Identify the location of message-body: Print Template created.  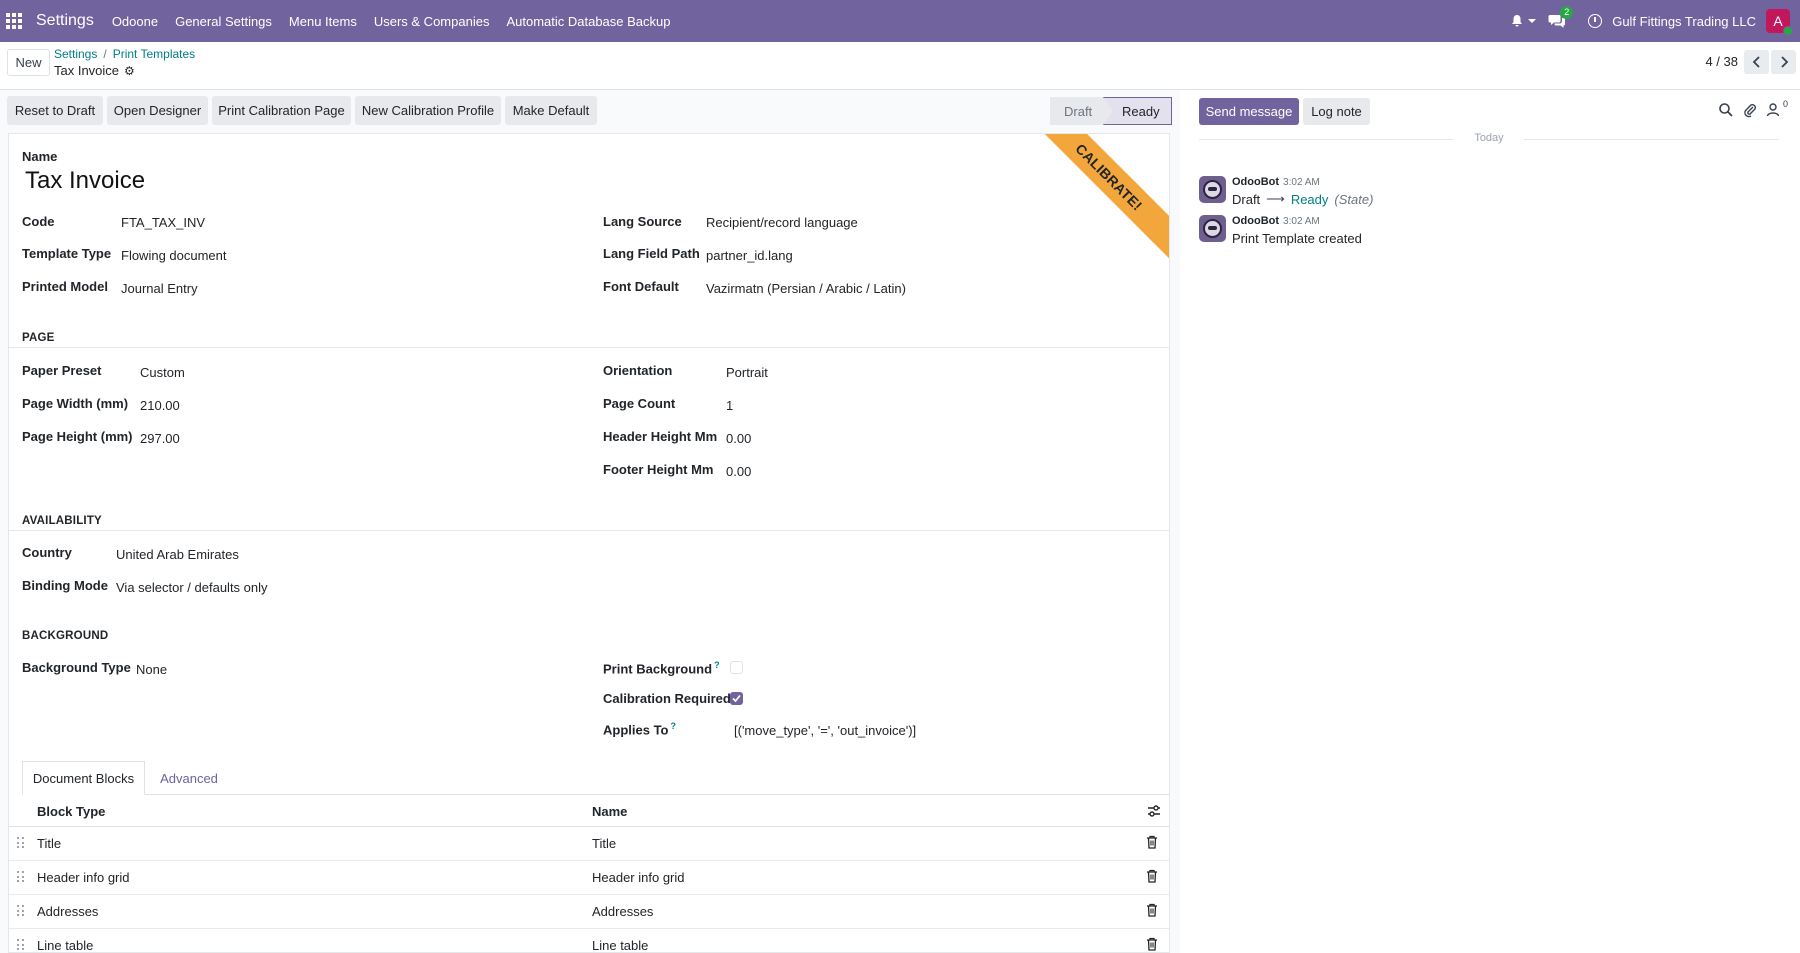
(1297, 238).